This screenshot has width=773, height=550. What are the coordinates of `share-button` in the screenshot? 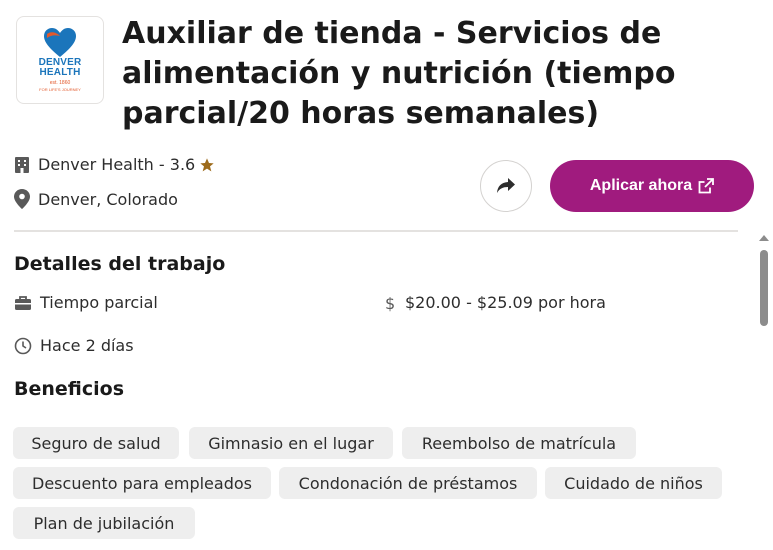 It's located at (506, 186).